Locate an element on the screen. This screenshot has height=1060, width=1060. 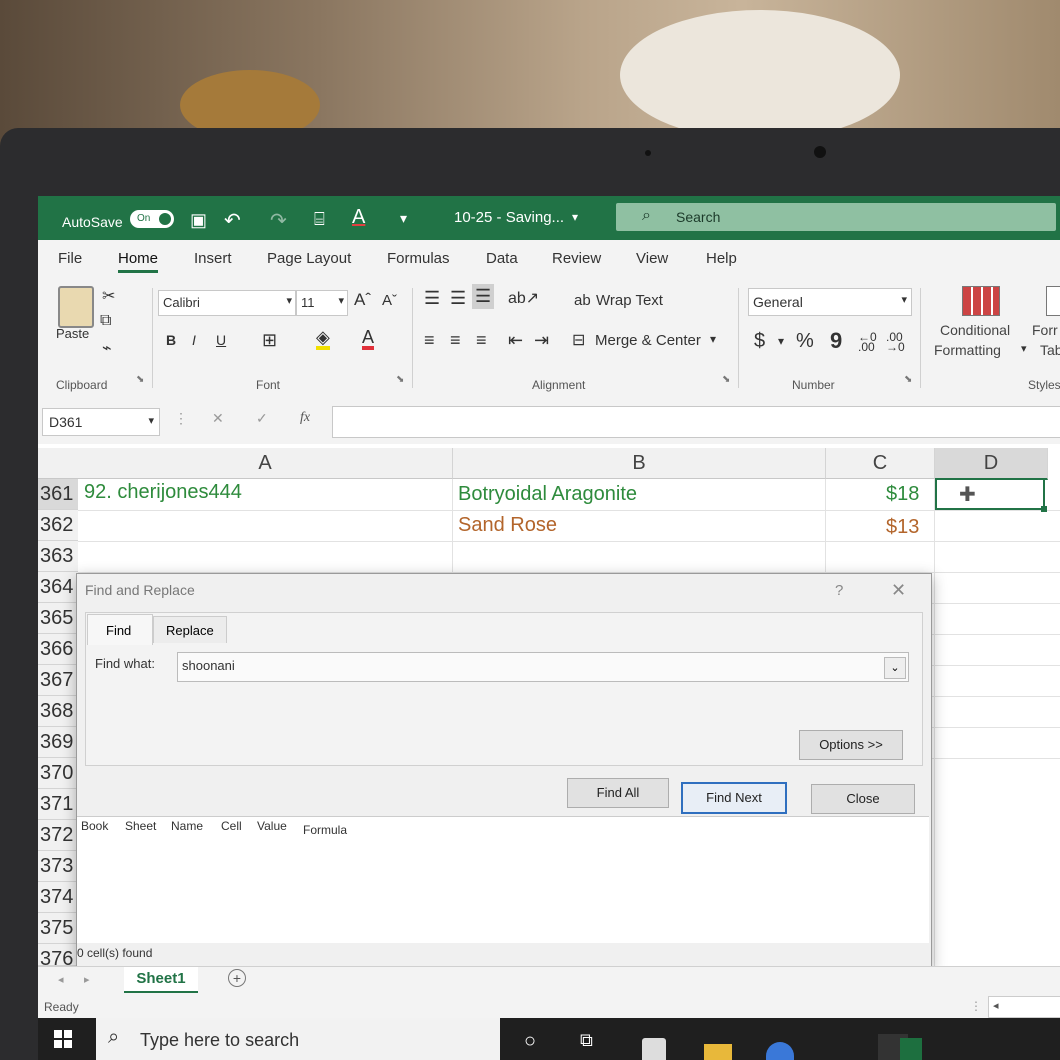
tab-data: Data is located at coordinates (502, 258).